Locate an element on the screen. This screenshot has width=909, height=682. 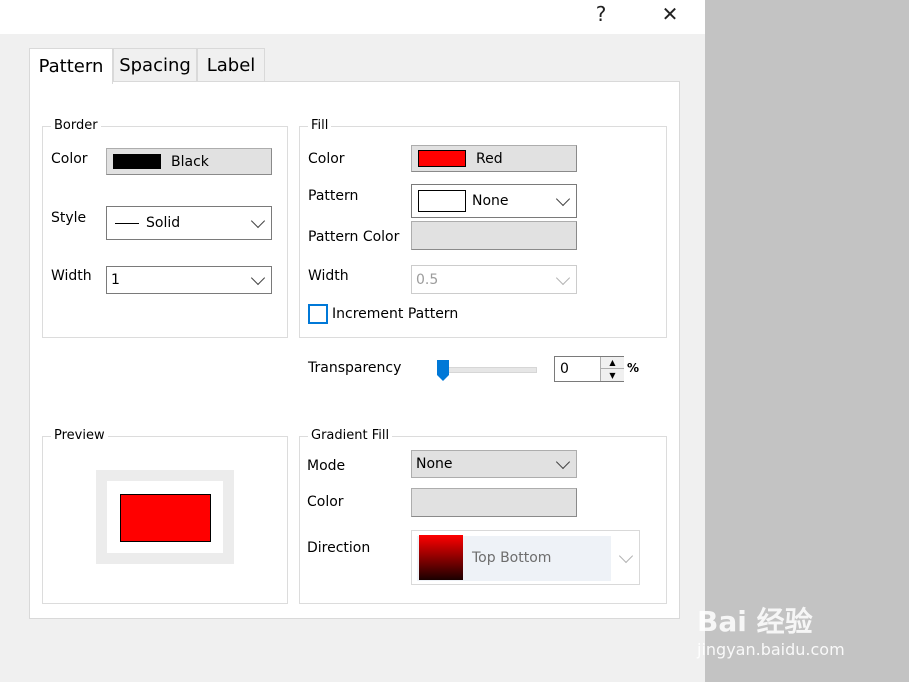
fill-group-title: Fill is located at coordinates (320, 126).